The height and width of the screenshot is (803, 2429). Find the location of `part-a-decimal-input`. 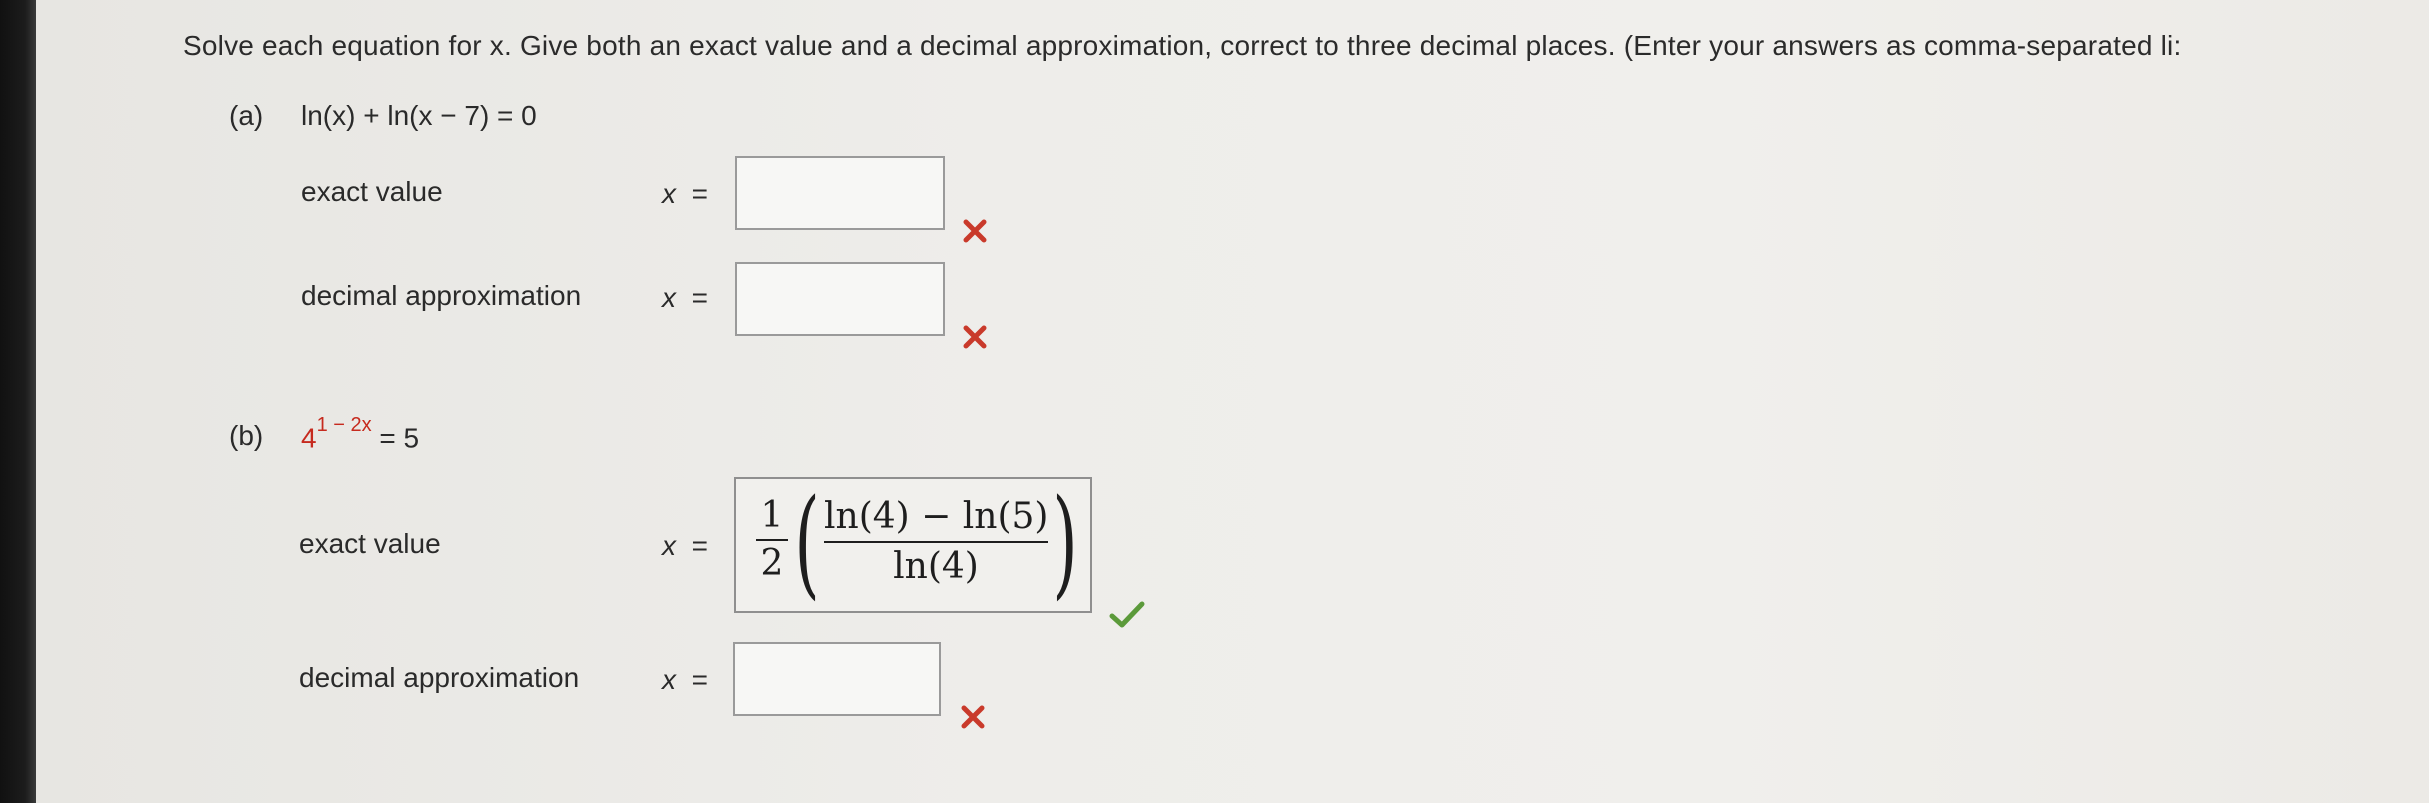

part-a-decimal-input is located at coordinates (840, 299).